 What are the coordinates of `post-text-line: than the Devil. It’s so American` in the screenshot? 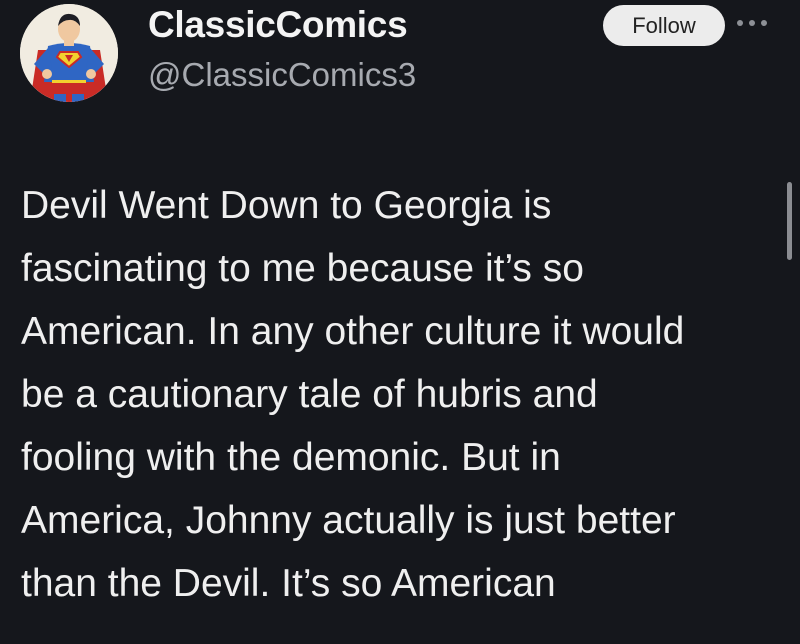 It's located at (288, 583).